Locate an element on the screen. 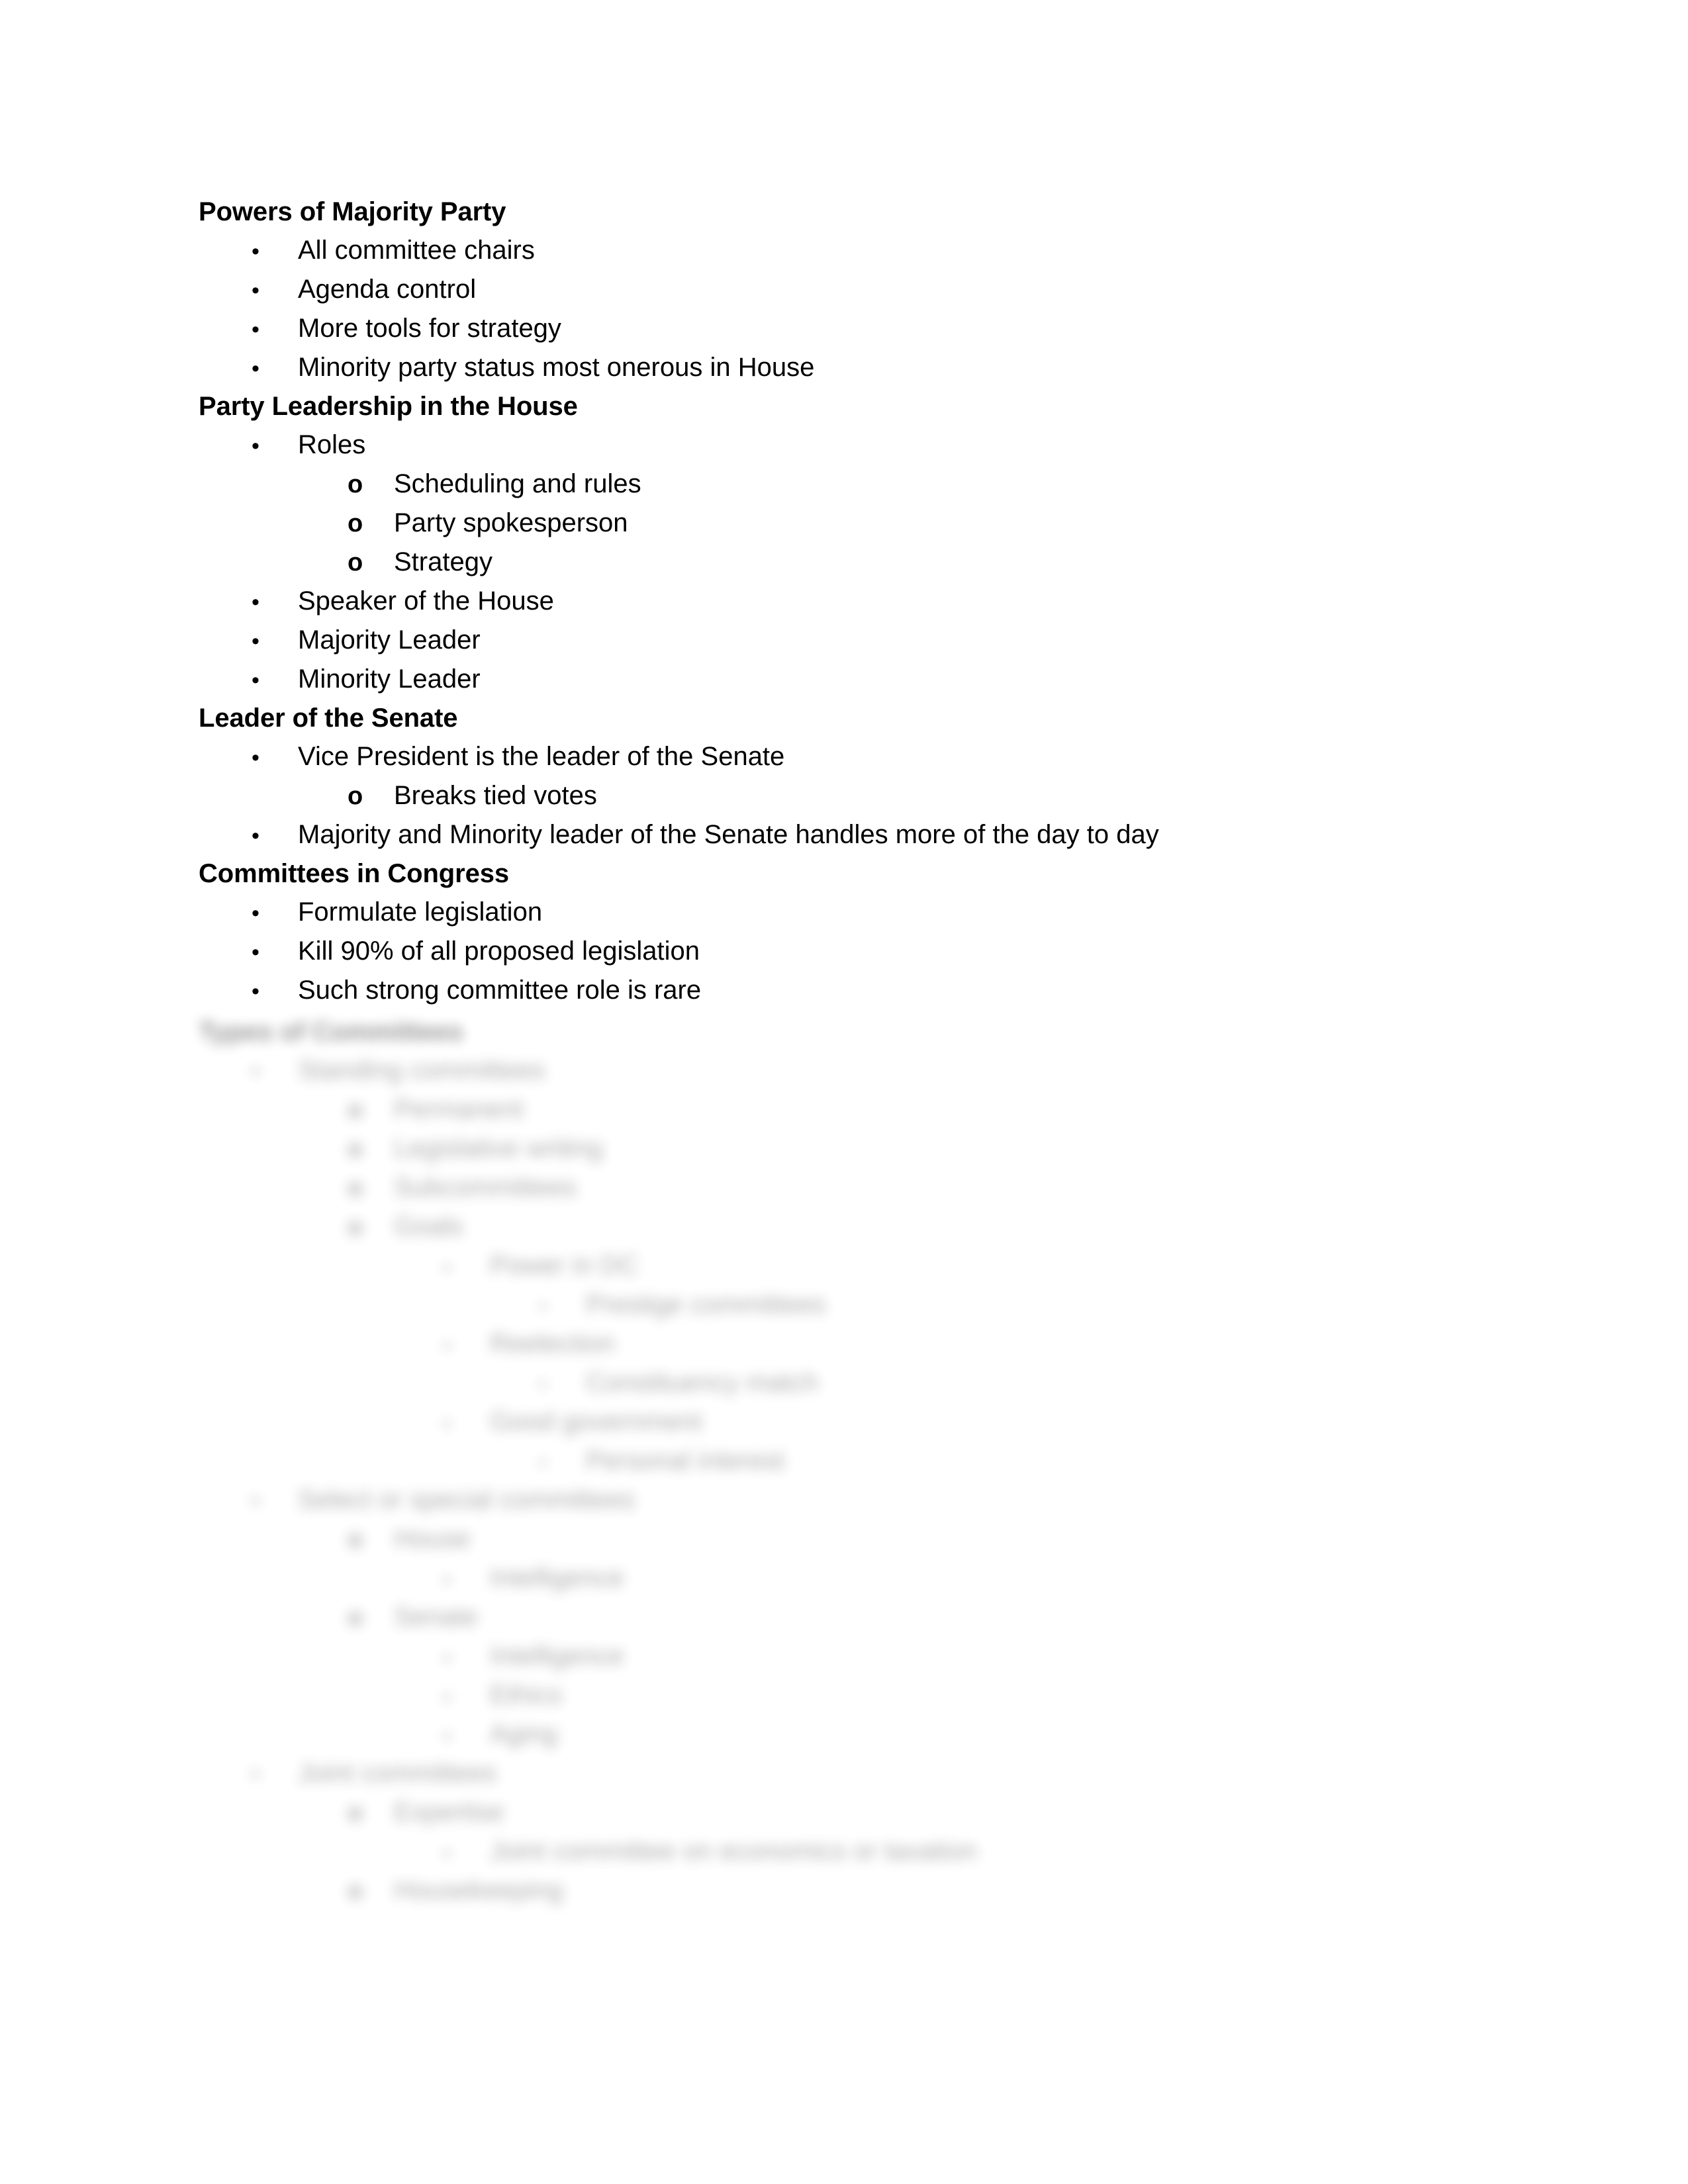 The width and height of the screenshot is (1688, 2184). list-item-text: Reelection is located at coordinates (553, 1343).